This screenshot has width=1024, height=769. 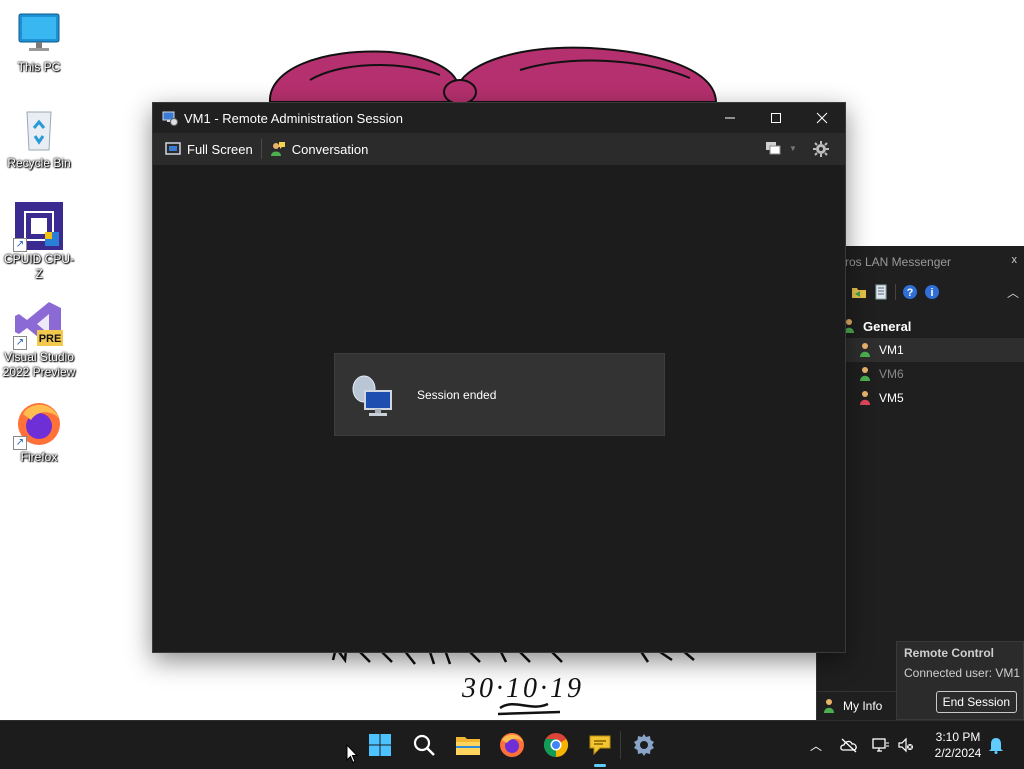 I want to click on full-screen-label: Full Screen, so click(x=220, y=149).